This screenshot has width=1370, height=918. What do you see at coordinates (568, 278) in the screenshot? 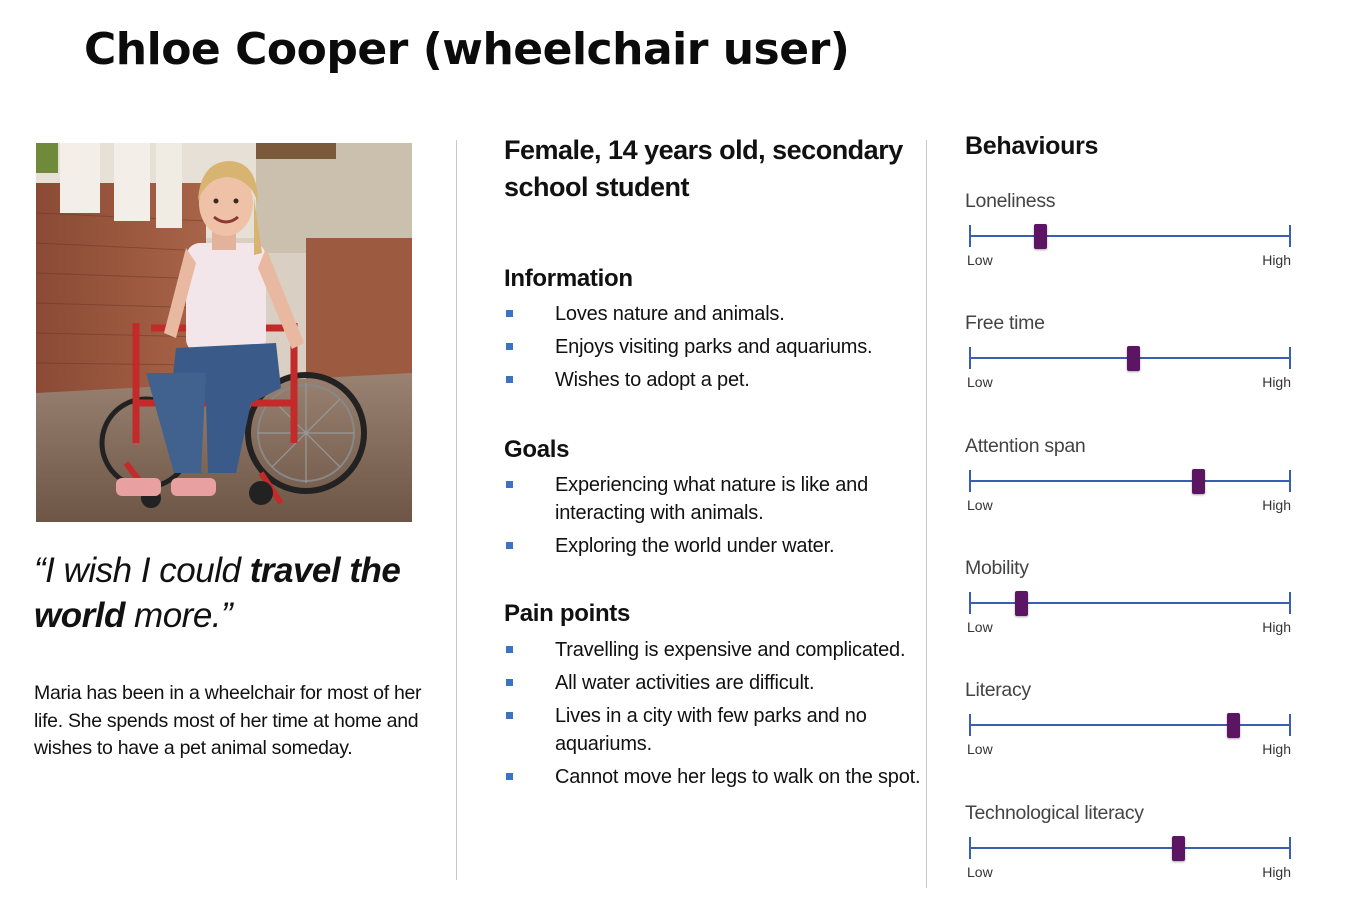
I see `information-heading: Information` at bounding box center [568, 278].